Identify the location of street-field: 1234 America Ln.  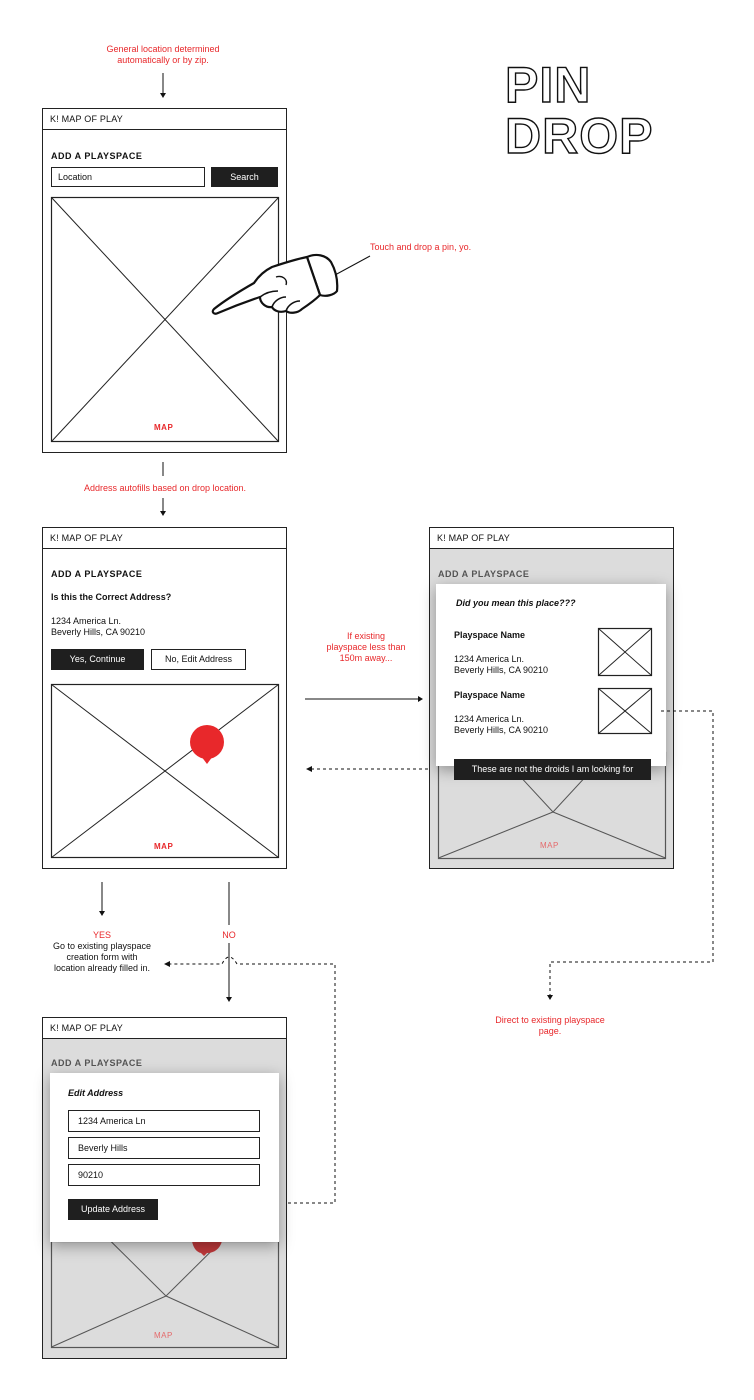
(164, 1121).